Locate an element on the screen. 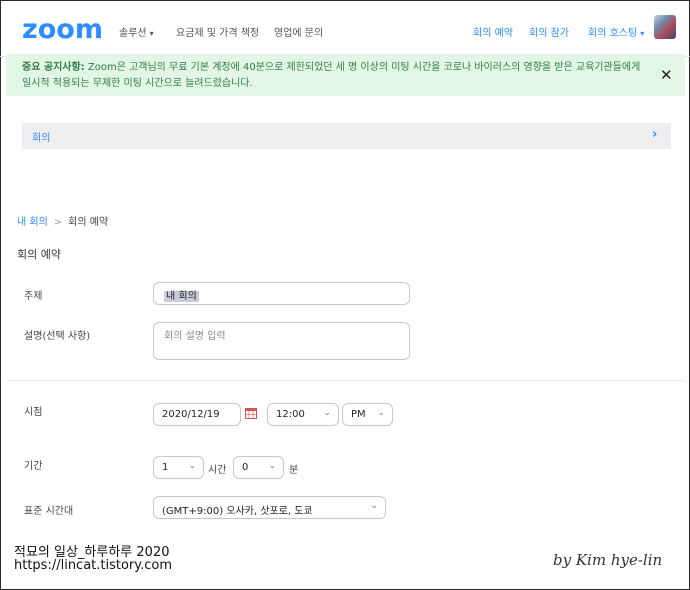 The width and height of the screenshot is (690, 590). nav-schedule-meeting: 회의 예약 is located at coordinates (493, 31).